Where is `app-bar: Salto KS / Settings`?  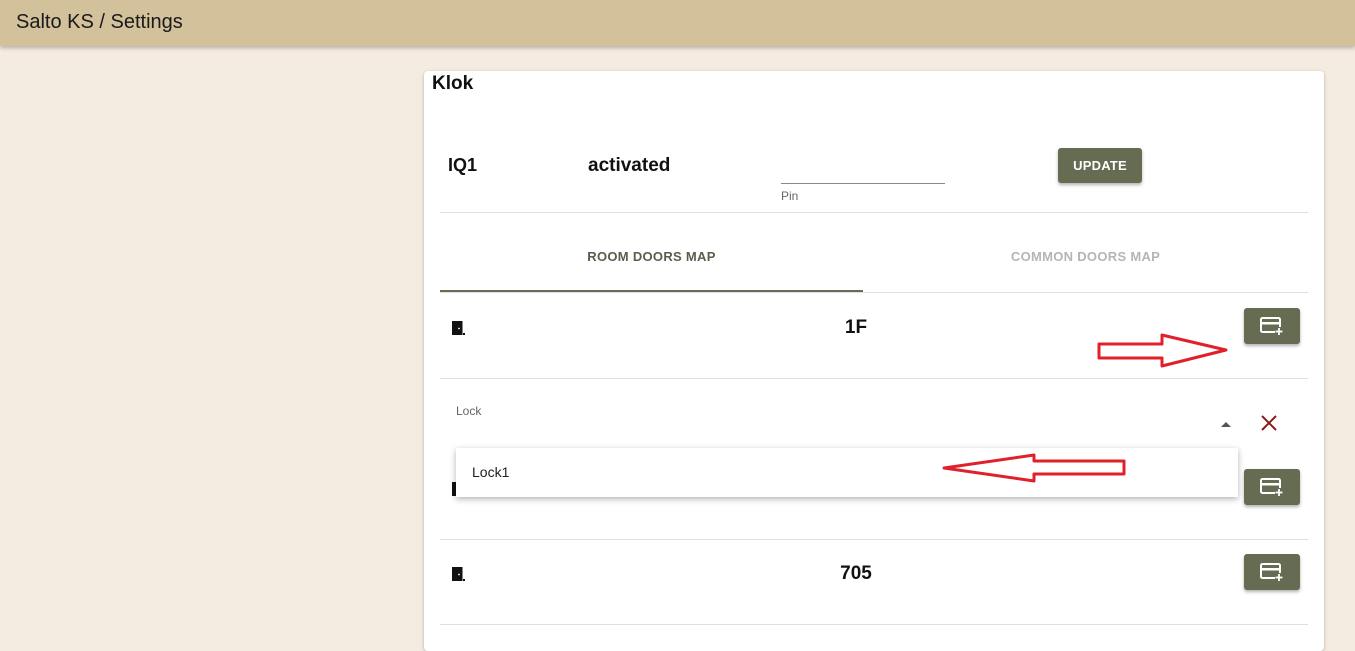 app-bar: Salto KS / Settings is located at coordinates (677, 23).